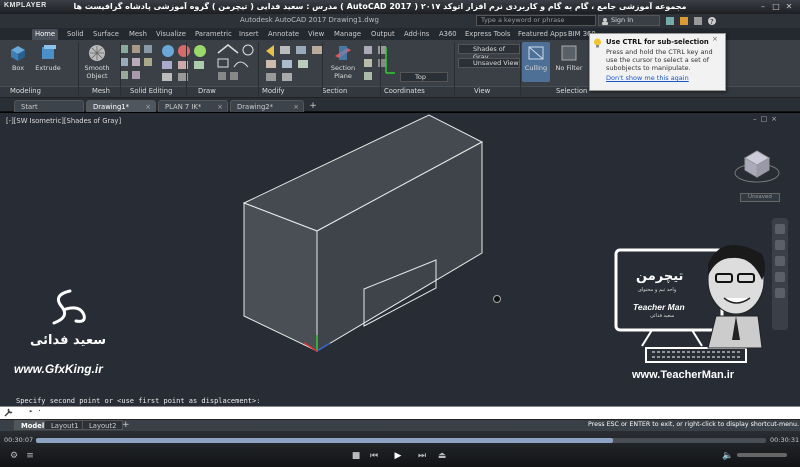 The height and width of the screenshot is (467, 800). I want to click on acad-window-title: Autodesk AutoCAD 2017 Drawing1.dwg, so click(309, 20).